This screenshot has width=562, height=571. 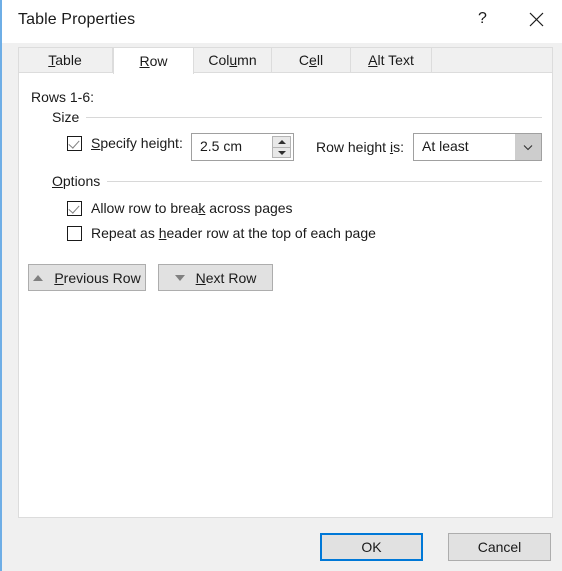 I want to click on tab-row: Row, so click(x=153, y=60).